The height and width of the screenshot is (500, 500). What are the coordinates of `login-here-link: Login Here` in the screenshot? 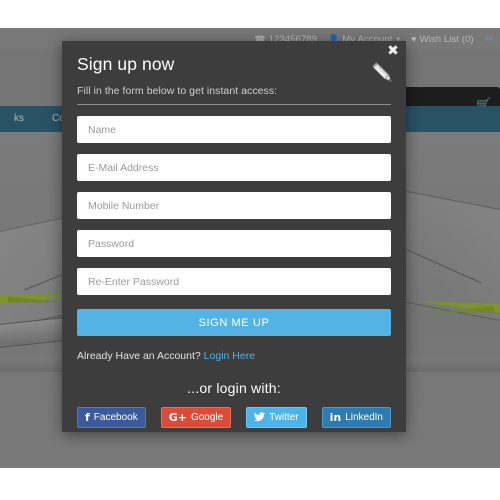 It's located at (229, 356).